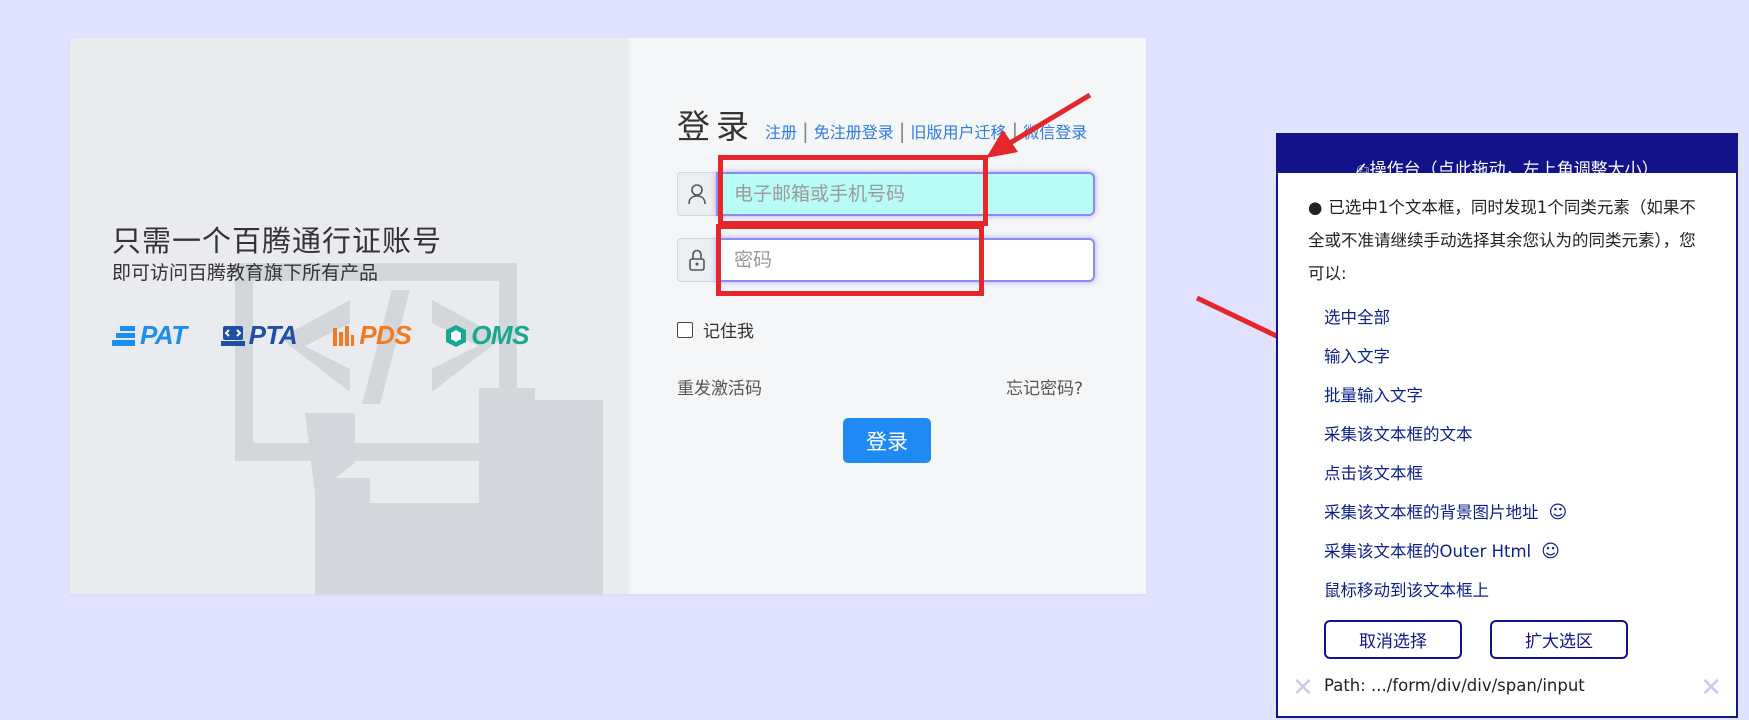  I want to click on login-links: 注册 | 免注册登录 | 旧版用户迁移 | 微信登录, so click(926, 131).